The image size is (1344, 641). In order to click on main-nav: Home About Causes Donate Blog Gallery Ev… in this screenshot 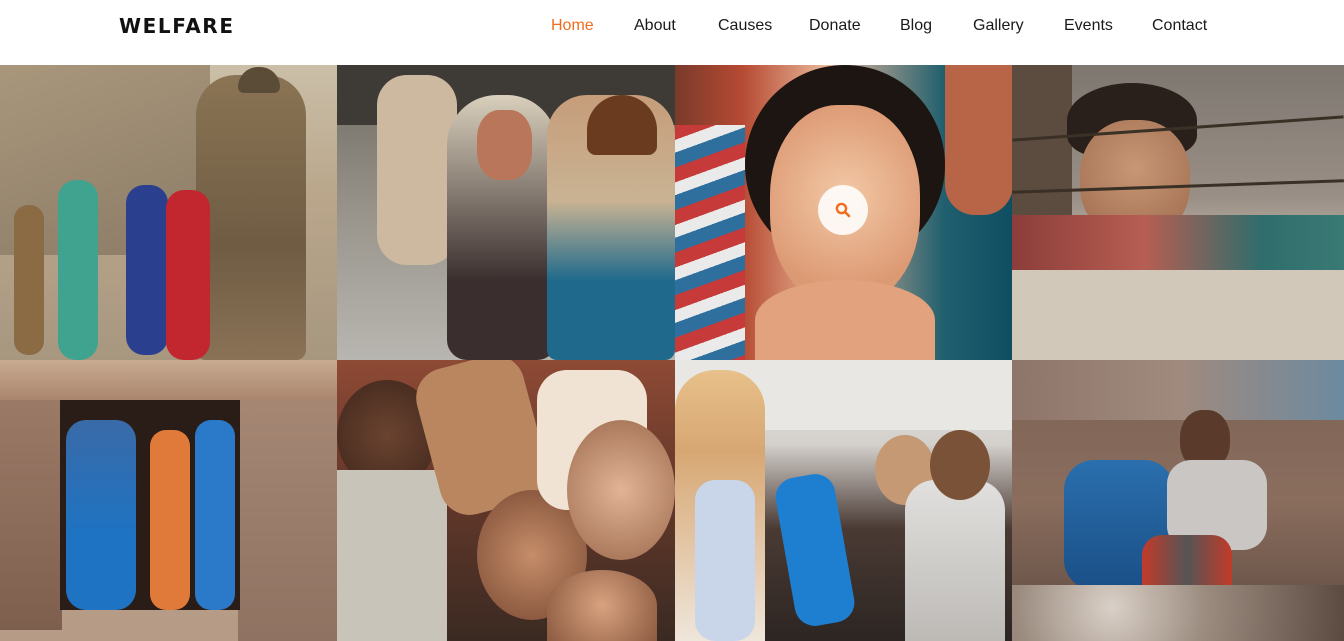, I will do `click(672, 27)`.